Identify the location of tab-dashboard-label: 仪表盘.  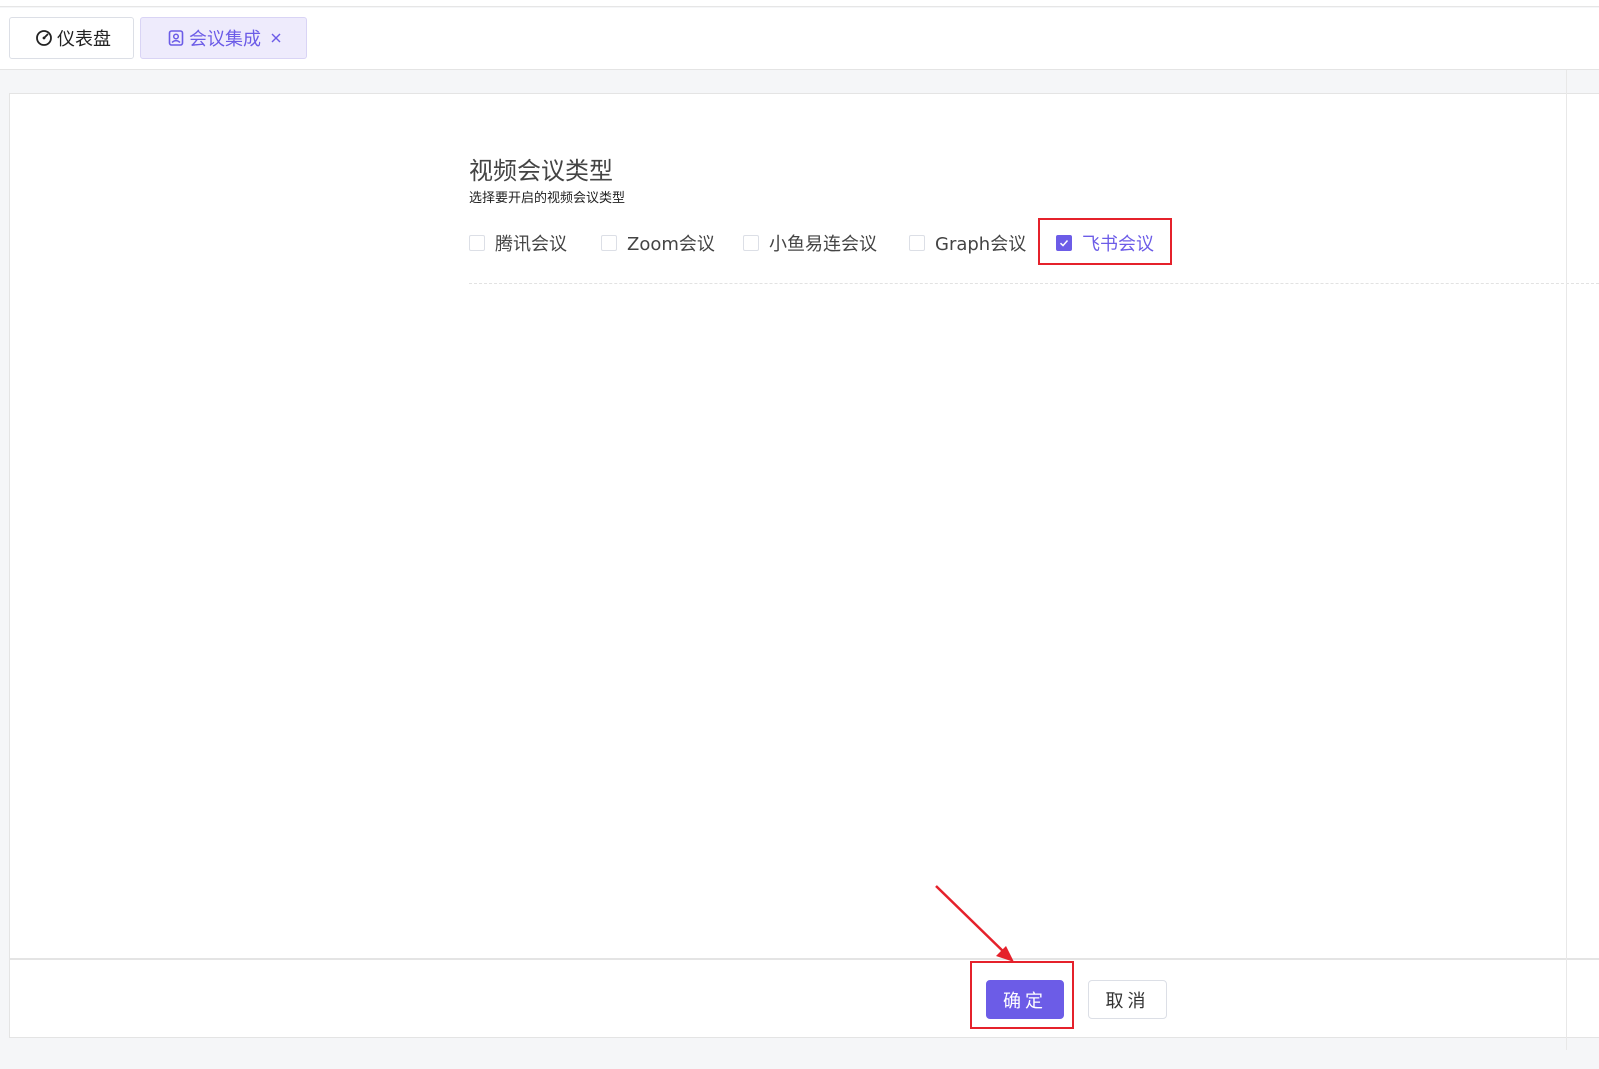
(84, 39).